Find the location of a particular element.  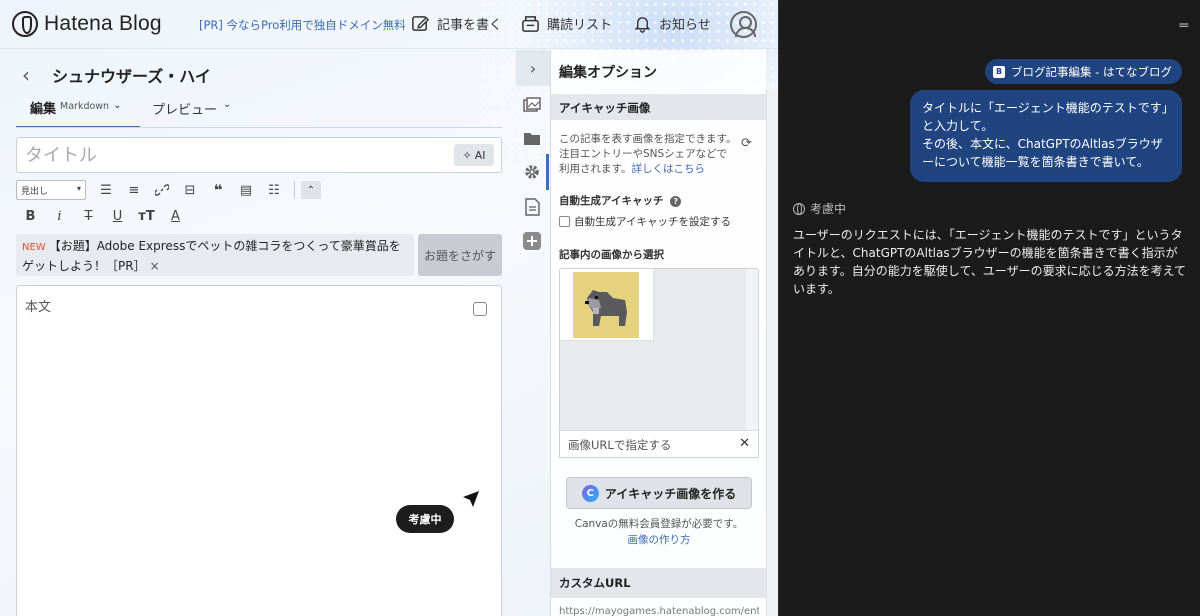

notifications-button: お知らせ is located at coordinates (671, 23).